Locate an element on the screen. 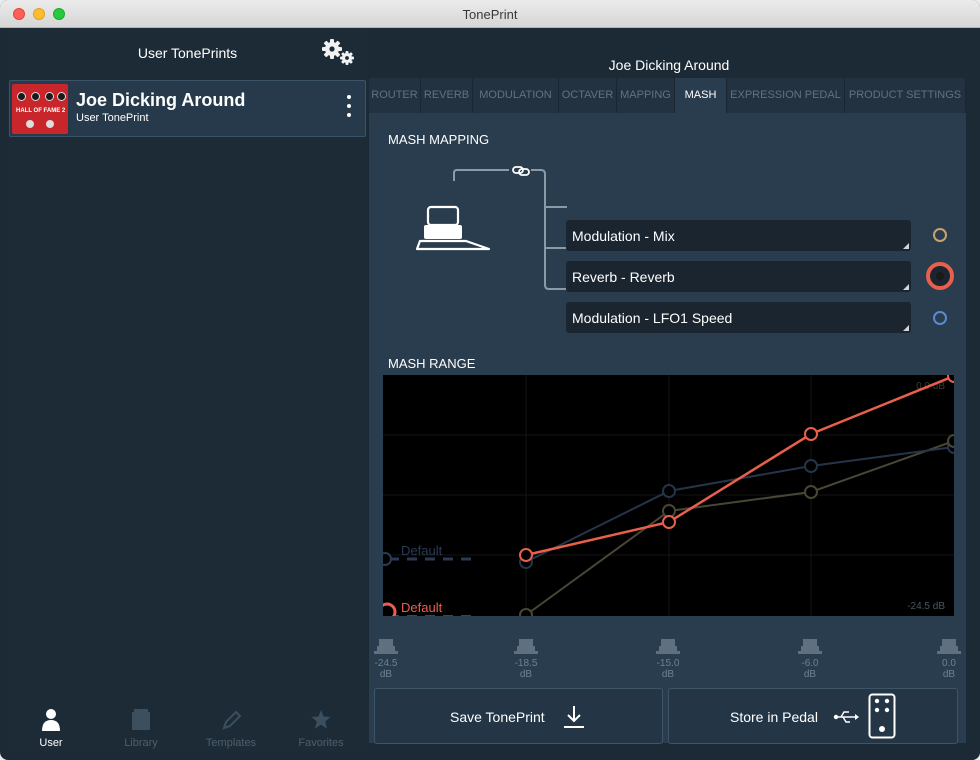  mapping-row-modulation-lfo1-speed: Modulation - LFO1 Speed is located at coordinates (738, 317).